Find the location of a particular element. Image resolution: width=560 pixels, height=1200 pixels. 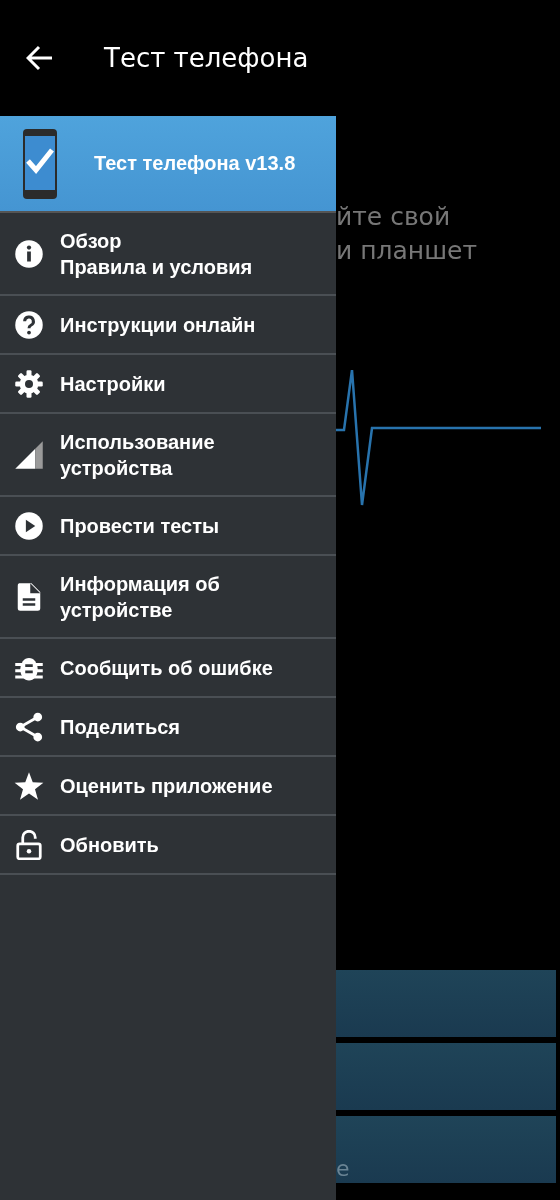

menu-item: Инструкции онлайн is located at coordinates (168, 325).